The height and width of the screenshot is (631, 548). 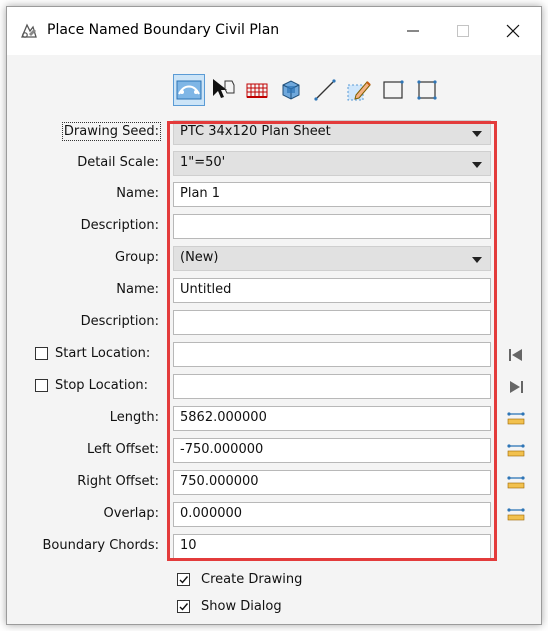 I want to click on right-offset-row: Right Offset: 750.000000, so click(x=274, y=483).